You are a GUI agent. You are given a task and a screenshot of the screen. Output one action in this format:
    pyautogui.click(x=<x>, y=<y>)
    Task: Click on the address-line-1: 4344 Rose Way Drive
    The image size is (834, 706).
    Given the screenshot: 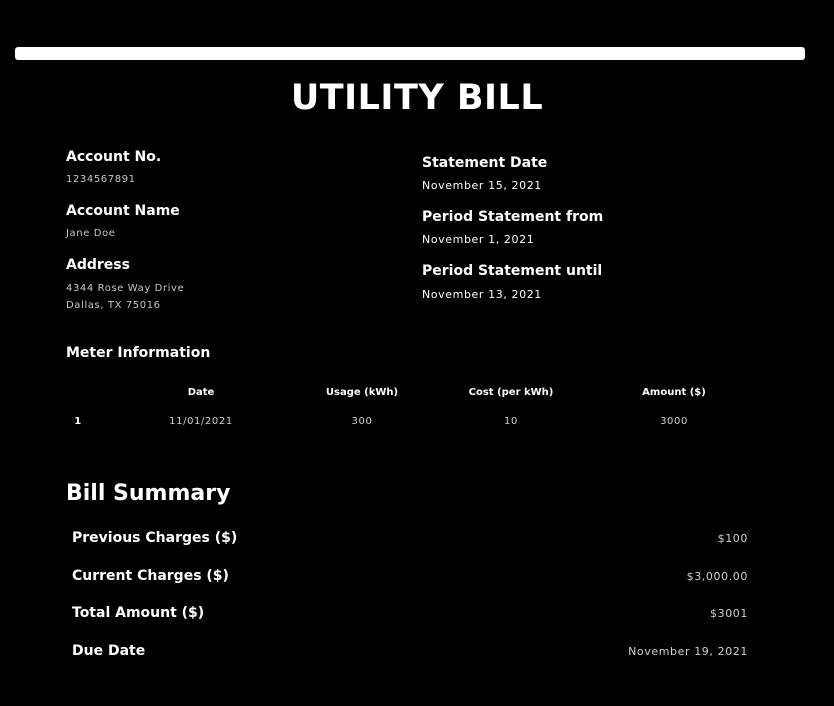 What is the action you would take?
    pyautogui.click(x=125, y=288)
    